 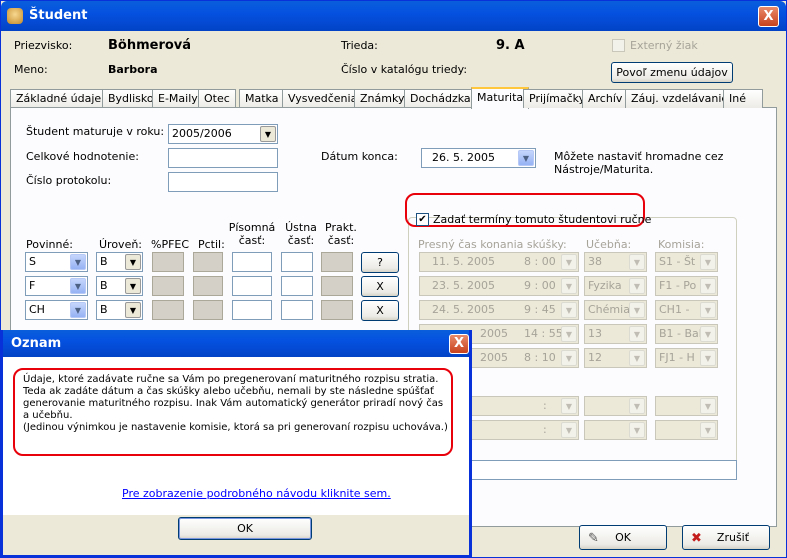 I want to click on tab-matka: Matka, so click(x=262, y=98).